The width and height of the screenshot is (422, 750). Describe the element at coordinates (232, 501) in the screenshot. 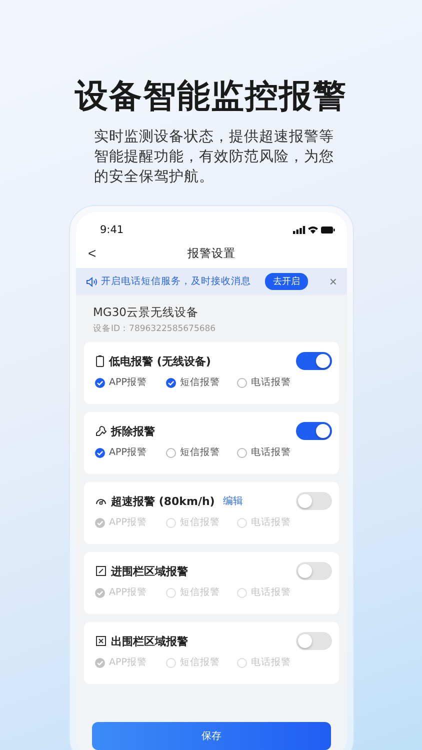

I see `edit-link: 编辑` at that location.